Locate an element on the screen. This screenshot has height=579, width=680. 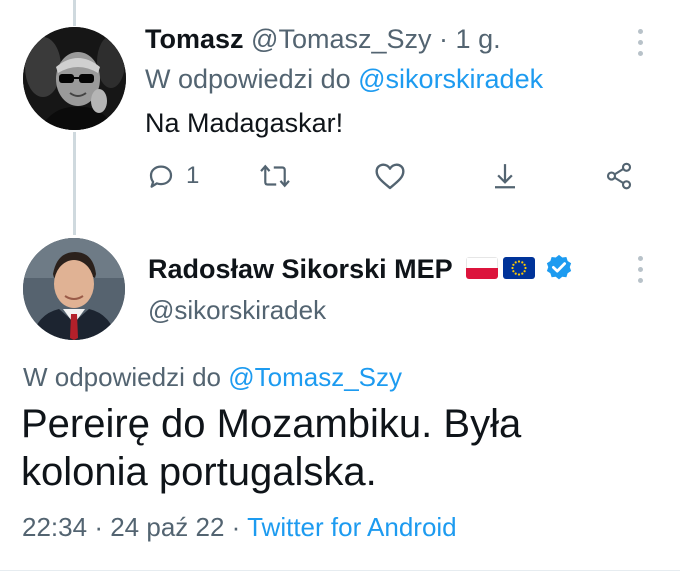
avatar-sikorski is located at coordinates (74, 289).